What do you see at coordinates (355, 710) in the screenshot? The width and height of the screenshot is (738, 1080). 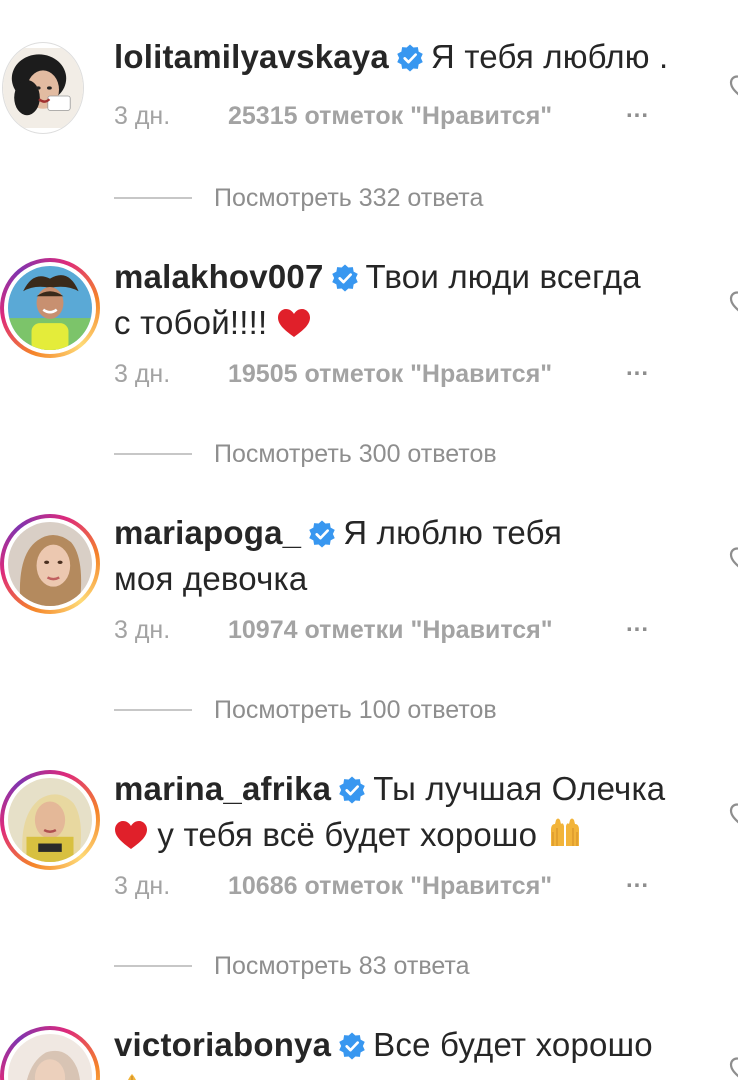 I see `view-replies-link: Посмотреть 100 ответов` at bounding box center [355, 710].